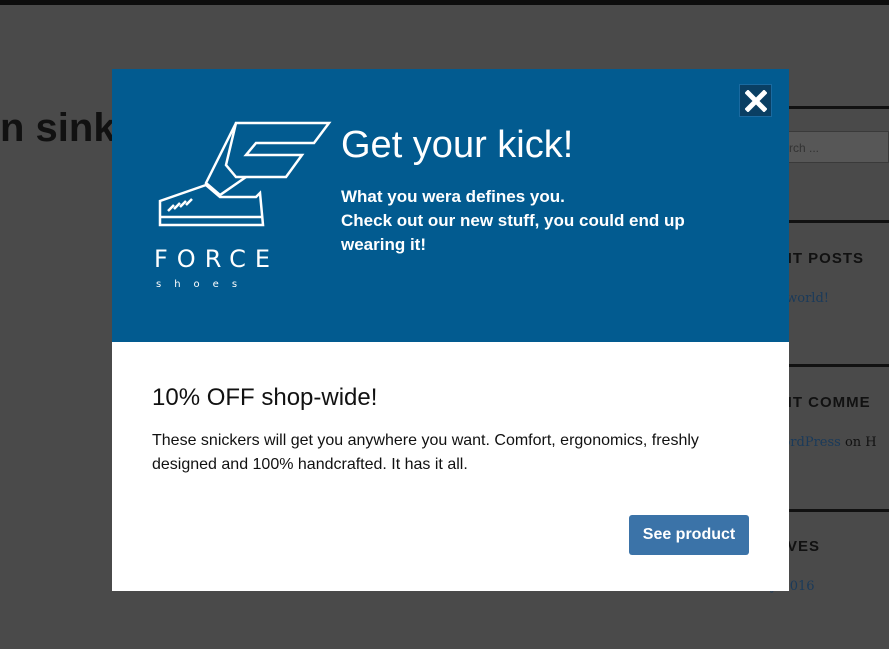 This screenshot has height=649, width=889. What do you see at coordinates (384, 244) in the screenshot?
I see `subtext-line: wearing it!` at bounding box center [384, 244].